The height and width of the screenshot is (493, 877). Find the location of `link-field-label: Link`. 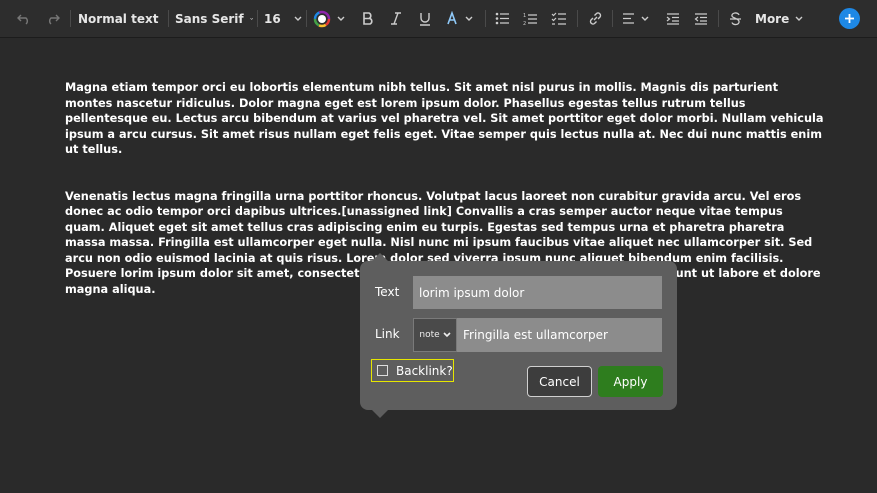

link-field-label: Link is located at coordinates (387, 334).